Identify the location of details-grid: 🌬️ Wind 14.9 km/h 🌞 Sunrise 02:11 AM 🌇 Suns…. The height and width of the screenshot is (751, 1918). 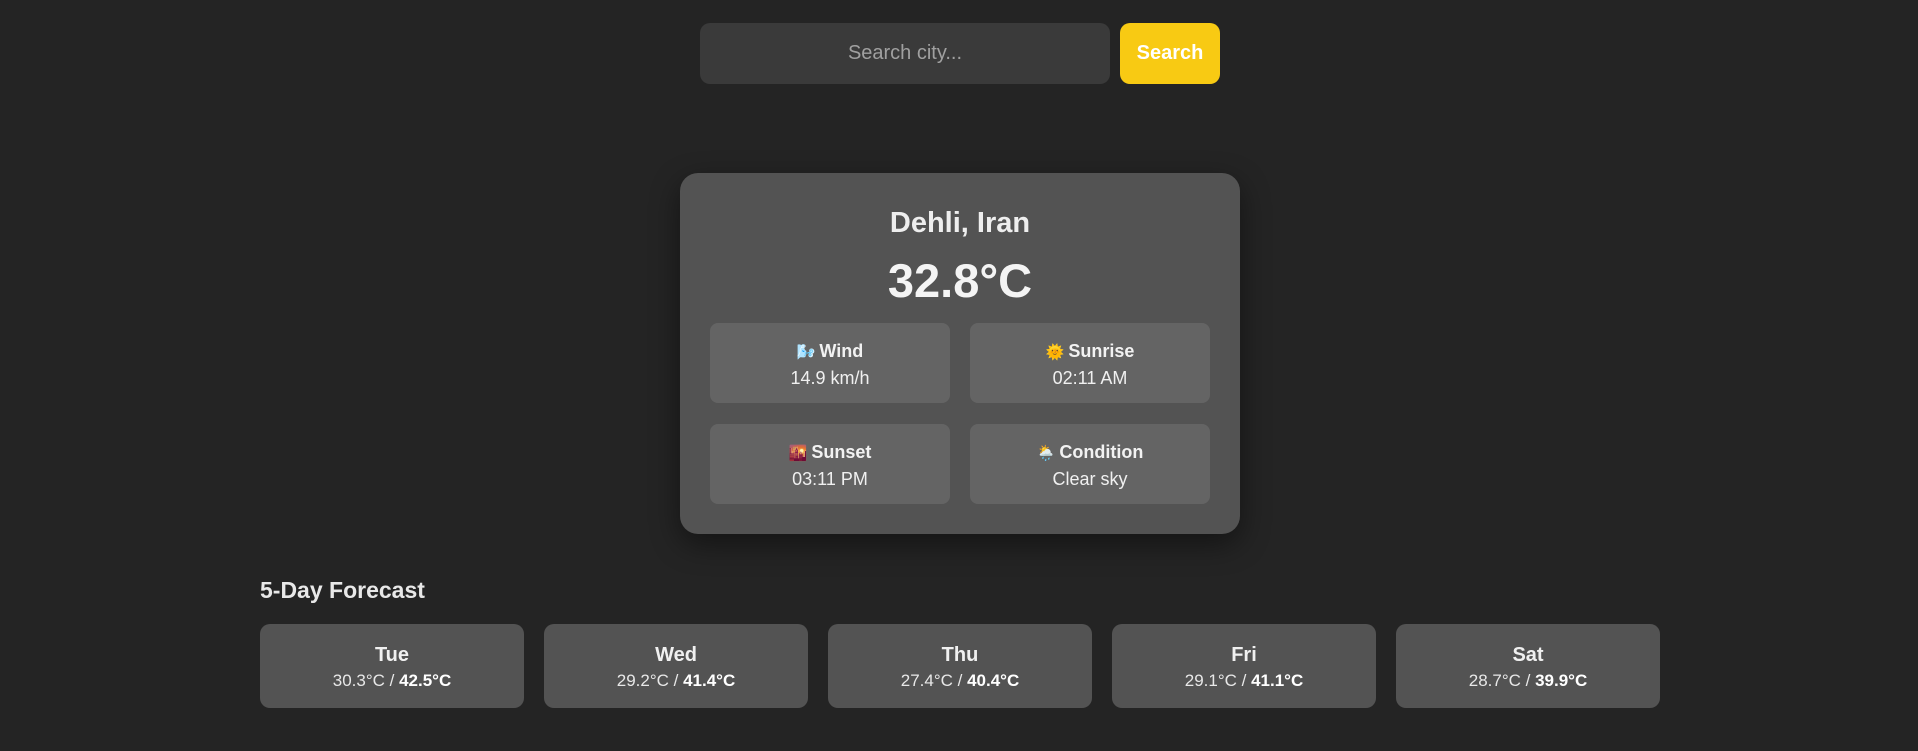
(960, 413).